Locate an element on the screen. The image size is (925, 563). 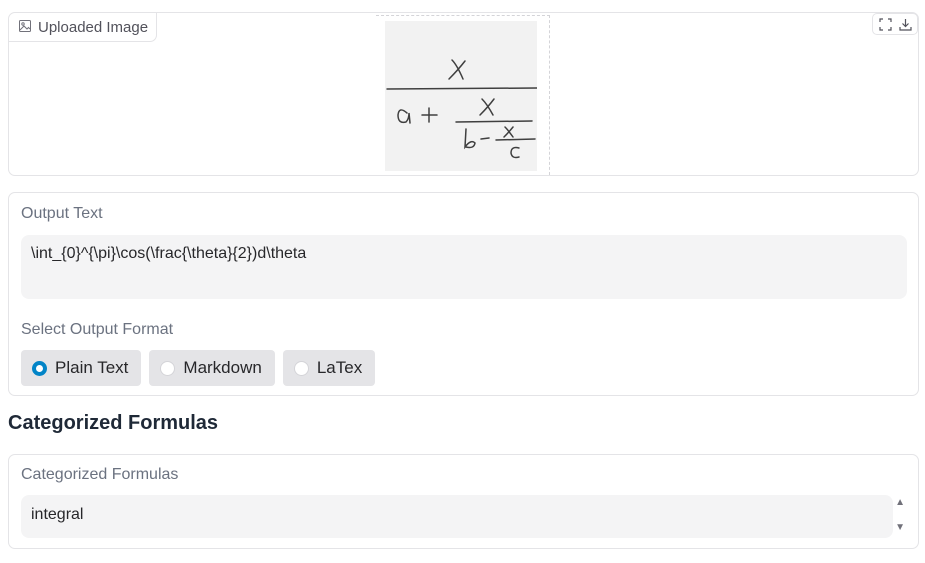
formula-image is located at coordinates (461, 96).